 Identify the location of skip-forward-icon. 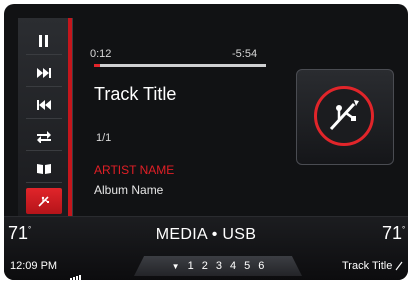
(44, 73).